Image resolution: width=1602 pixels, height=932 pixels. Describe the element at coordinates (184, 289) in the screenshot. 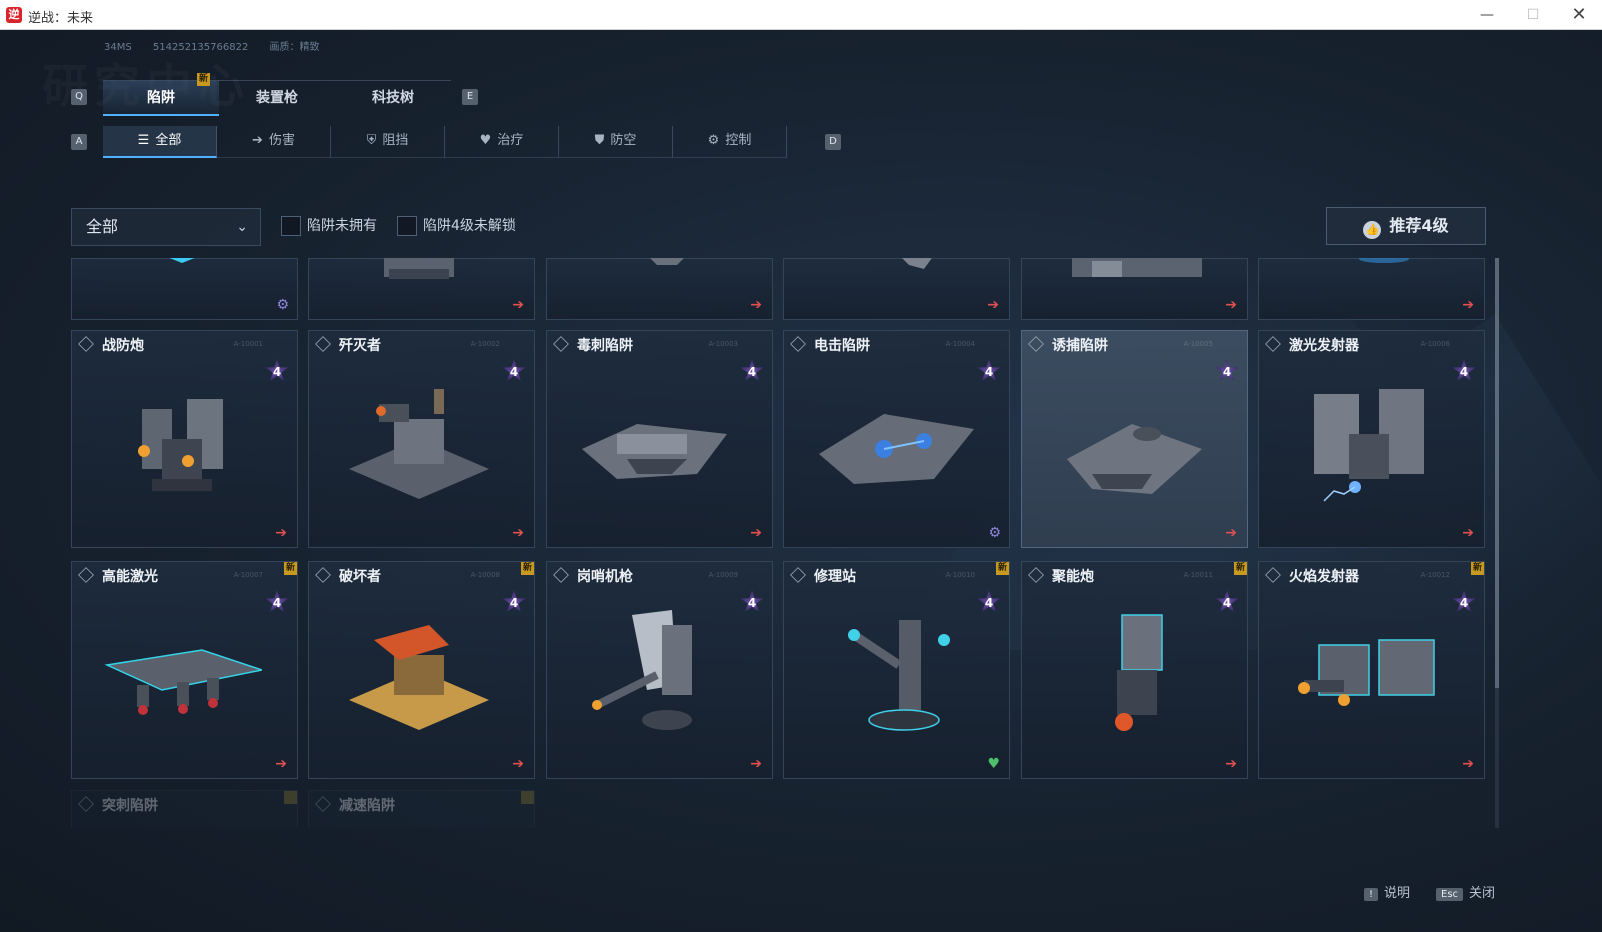

I see `trap-card: ⚙` at that location.